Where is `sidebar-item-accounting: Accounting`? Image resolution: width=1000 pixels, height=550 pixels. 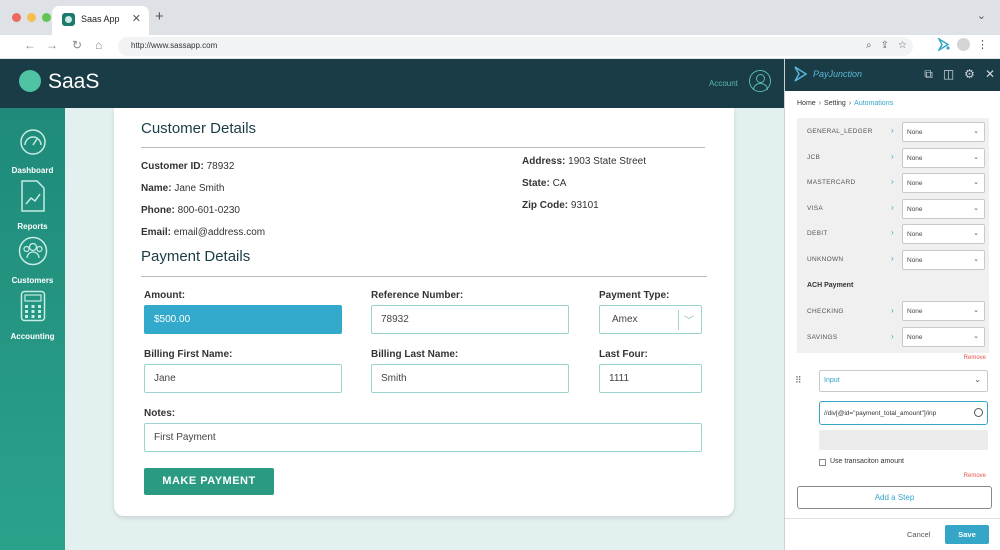
sidebar-item-accounting: Accounting is located at coordinates (32, 315).